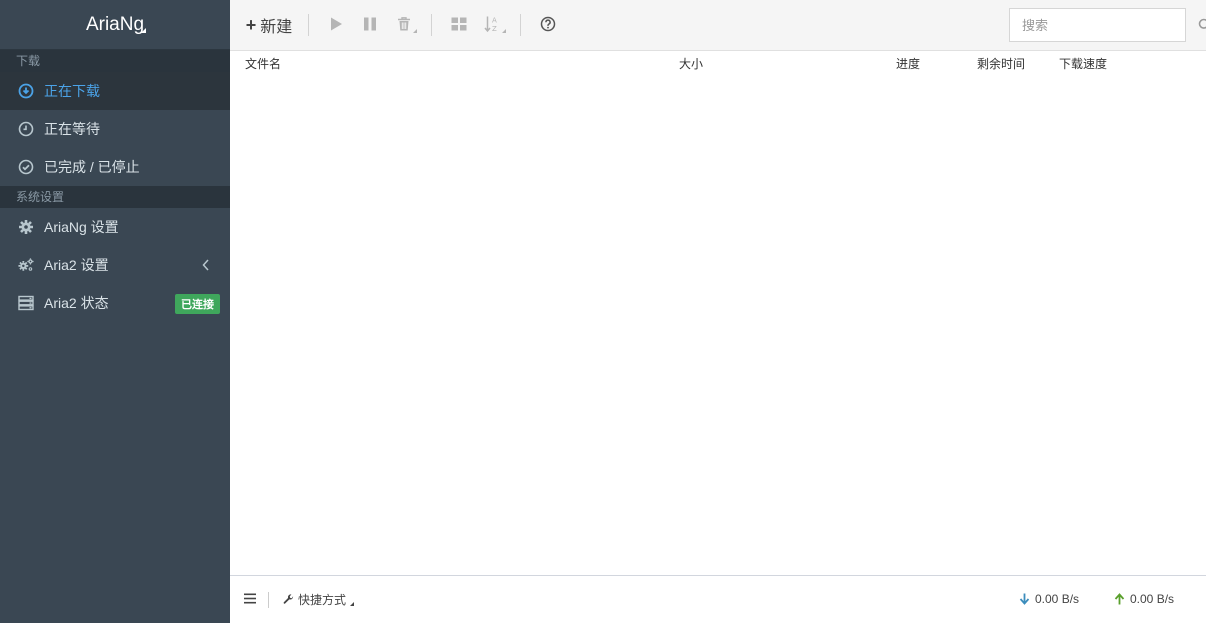  I want to click on shortcut-menu: 快捷方式, so click(319, 599).